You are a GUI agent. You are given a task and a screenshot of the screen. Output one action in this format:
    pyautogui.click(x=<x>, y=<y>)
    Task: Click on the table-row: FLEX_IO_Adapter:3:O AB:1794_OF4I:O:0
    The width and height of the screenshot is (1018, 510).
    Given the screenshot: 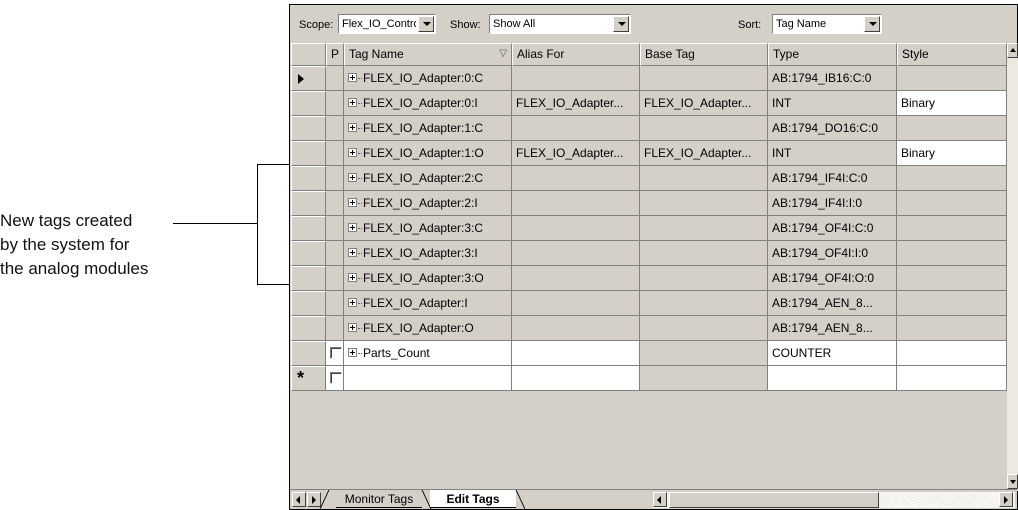 What is the action you would take?
    pyautogui.click(x=649, y=278)
    